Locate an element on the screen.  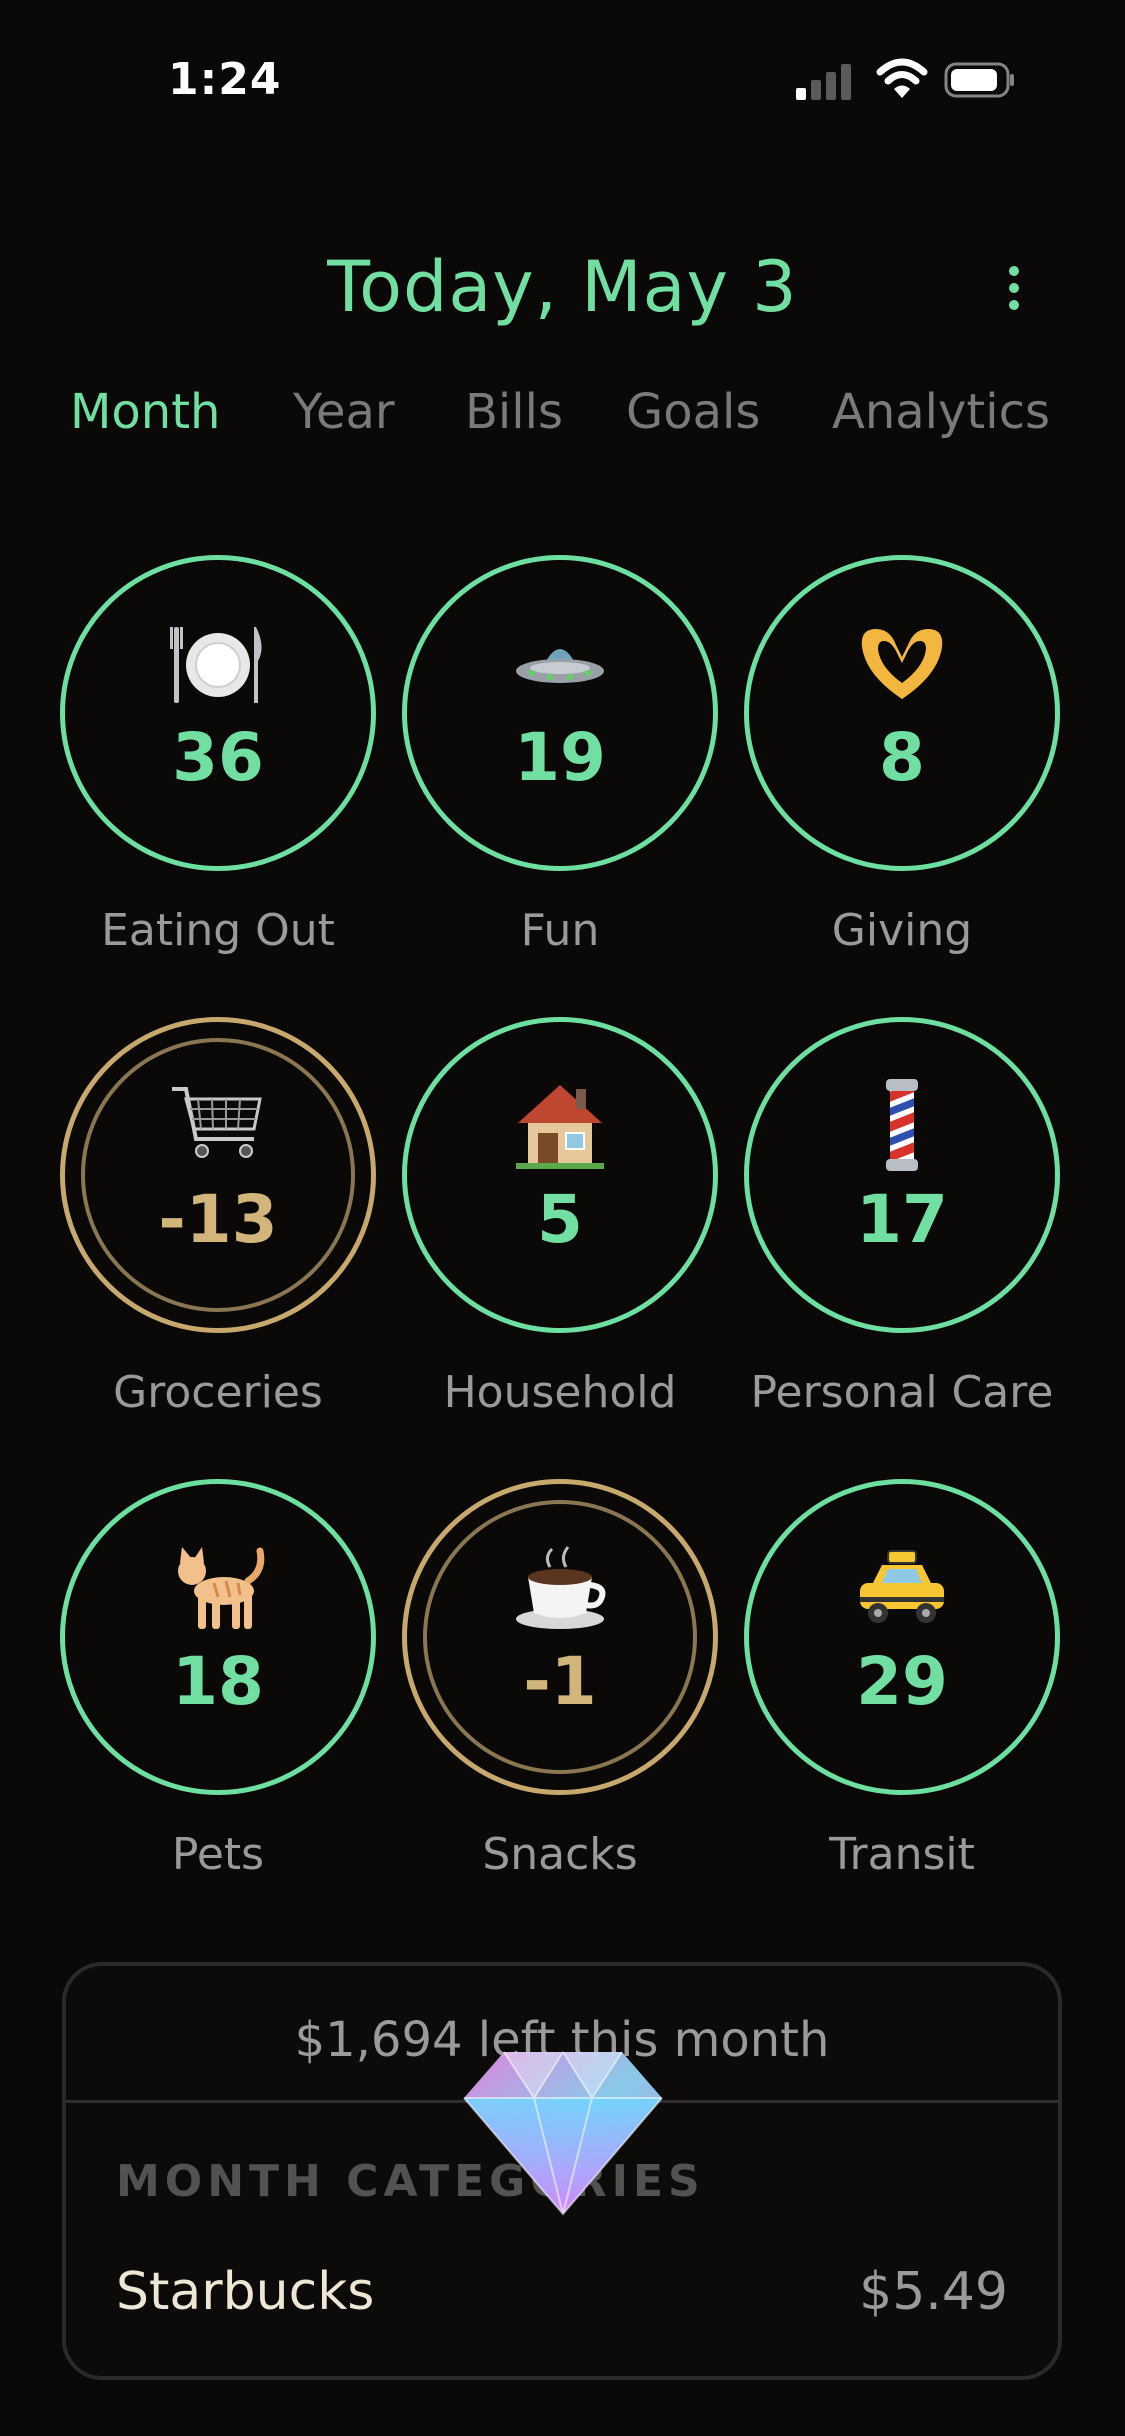
category-transit: 29 Transit is located at coordinates (904, 1689).